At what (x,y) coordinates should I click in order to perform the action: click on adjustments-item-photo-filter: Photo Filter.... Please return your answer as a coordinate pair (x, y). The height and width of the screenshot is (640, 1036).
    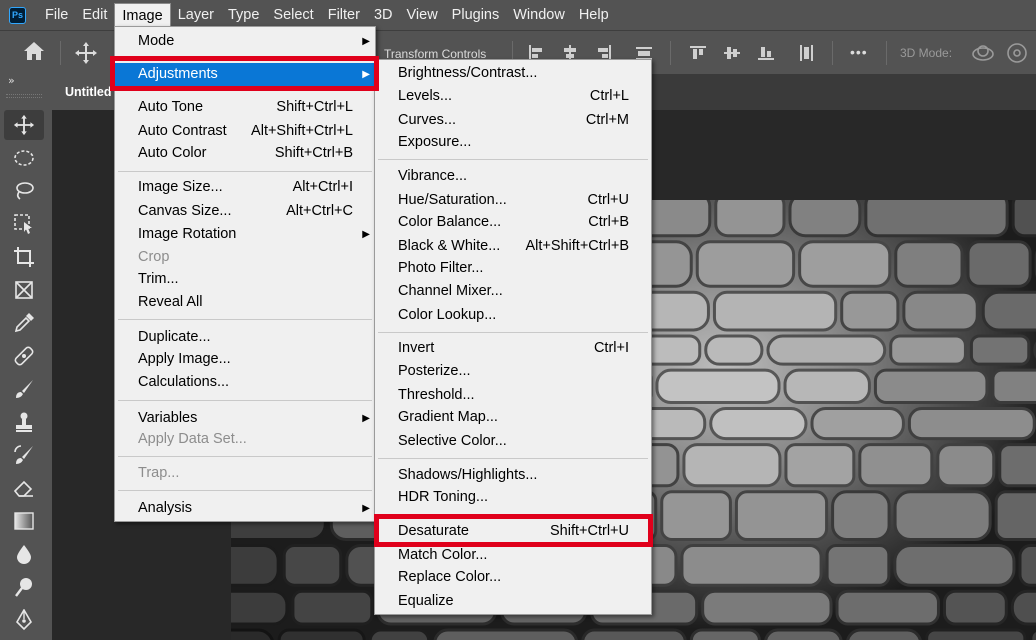
    Looking at the image, I should click on (513, 268).